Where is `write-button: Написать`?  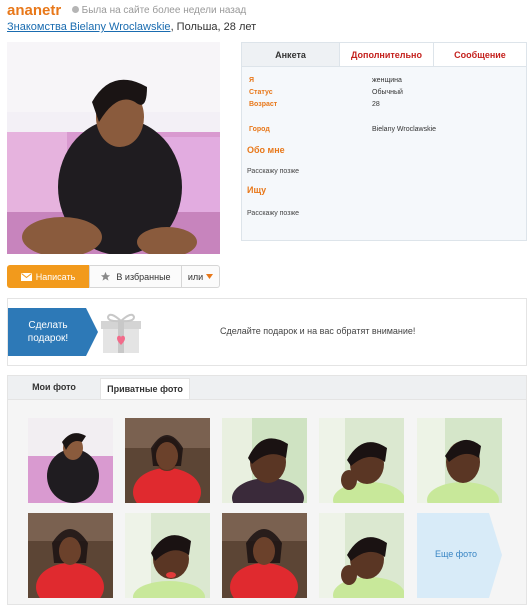 write-button: Написать is located at coordinates (48, 276).